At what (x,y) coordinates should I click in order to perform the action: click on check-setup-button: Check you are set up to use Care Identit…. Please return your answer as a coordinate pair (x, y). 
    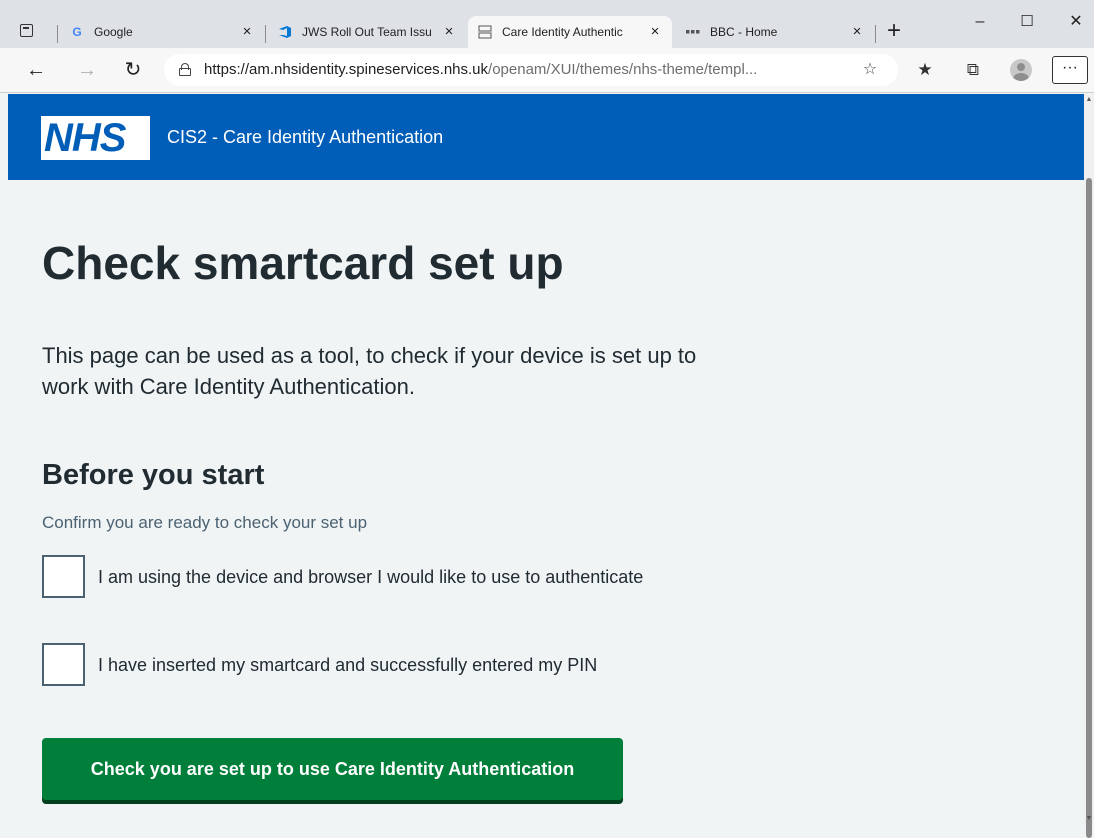
    Looking at the image, I should click on (332, 769).